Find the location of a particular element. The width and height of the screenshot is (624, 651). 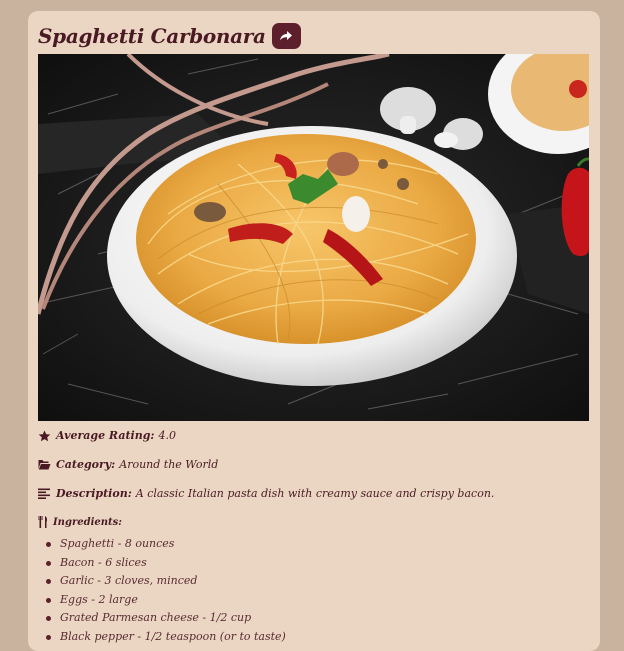

title-row: Spaghetti Carbonara is located at coordinates (169, 36).